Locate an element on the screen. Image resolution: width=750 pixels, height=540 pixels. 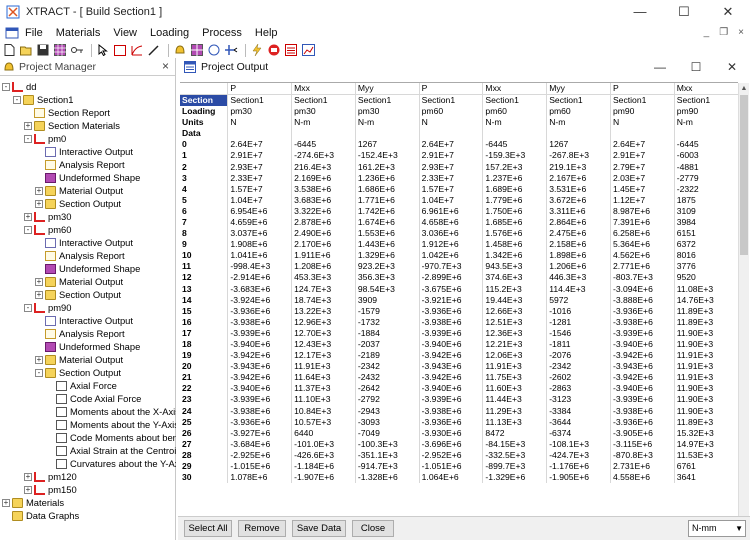
data-cell: -1.328E+6 is located at coordinates (387, 478).